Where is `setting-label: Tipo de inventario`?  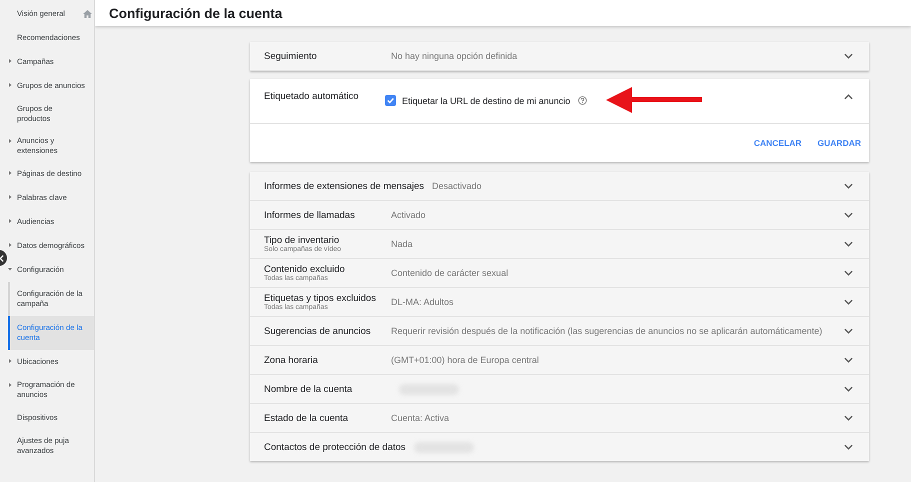
setting-label: Tipo de inventario is located at coordinates (302, 240).